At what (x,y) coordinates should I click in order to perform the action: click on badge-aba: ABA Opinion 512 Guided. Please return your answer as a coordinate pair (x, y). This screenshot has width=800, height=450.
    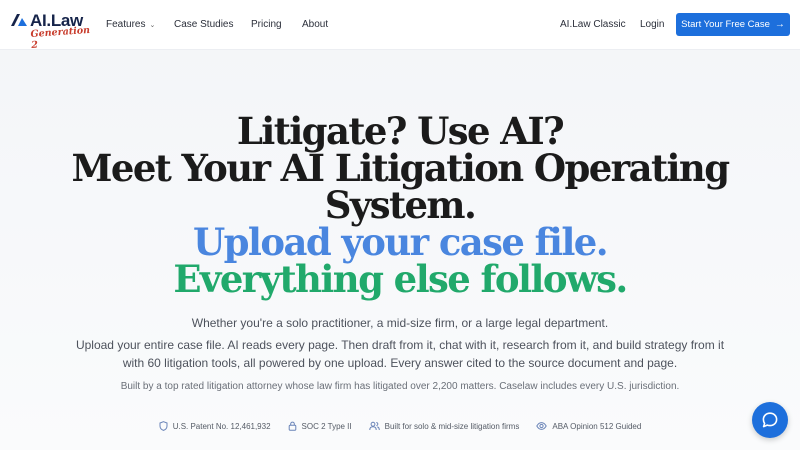
    Looking at the image, I should click on (588, 426).